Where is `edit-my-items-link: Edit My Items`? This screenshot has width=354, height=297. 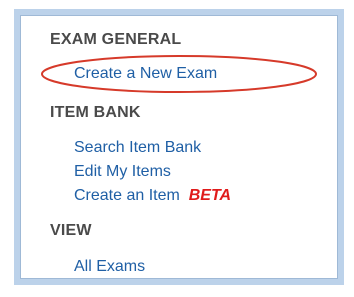 edit-my-items-link: Edit My Items is located at coordinates (122, 172).